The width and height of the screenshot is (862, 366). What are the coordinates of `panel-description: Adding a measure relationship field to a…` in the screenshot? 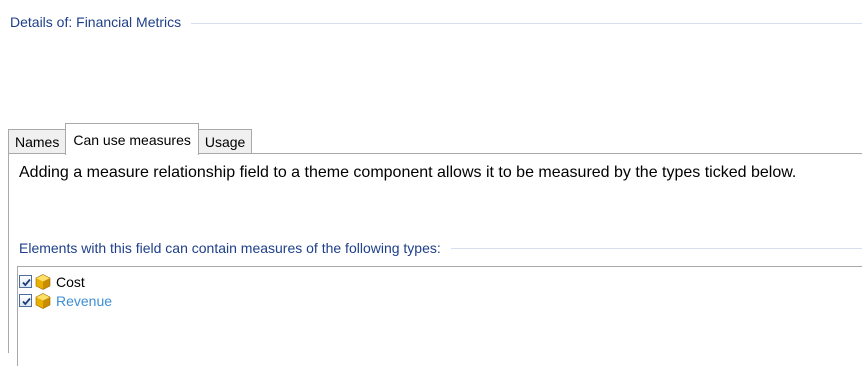 It's located at (408, 172).